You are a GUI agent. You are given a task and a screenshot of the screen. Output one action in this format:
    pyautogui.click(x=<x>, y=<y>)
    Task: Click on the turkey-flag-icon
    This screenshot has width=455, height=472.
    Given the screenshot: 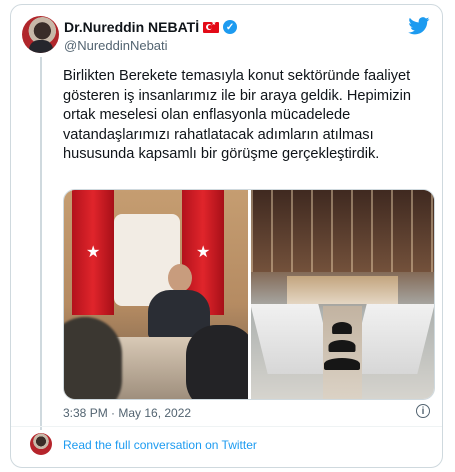 What is the action you would take?
    pyautogui.click(x=211, y=26)
    